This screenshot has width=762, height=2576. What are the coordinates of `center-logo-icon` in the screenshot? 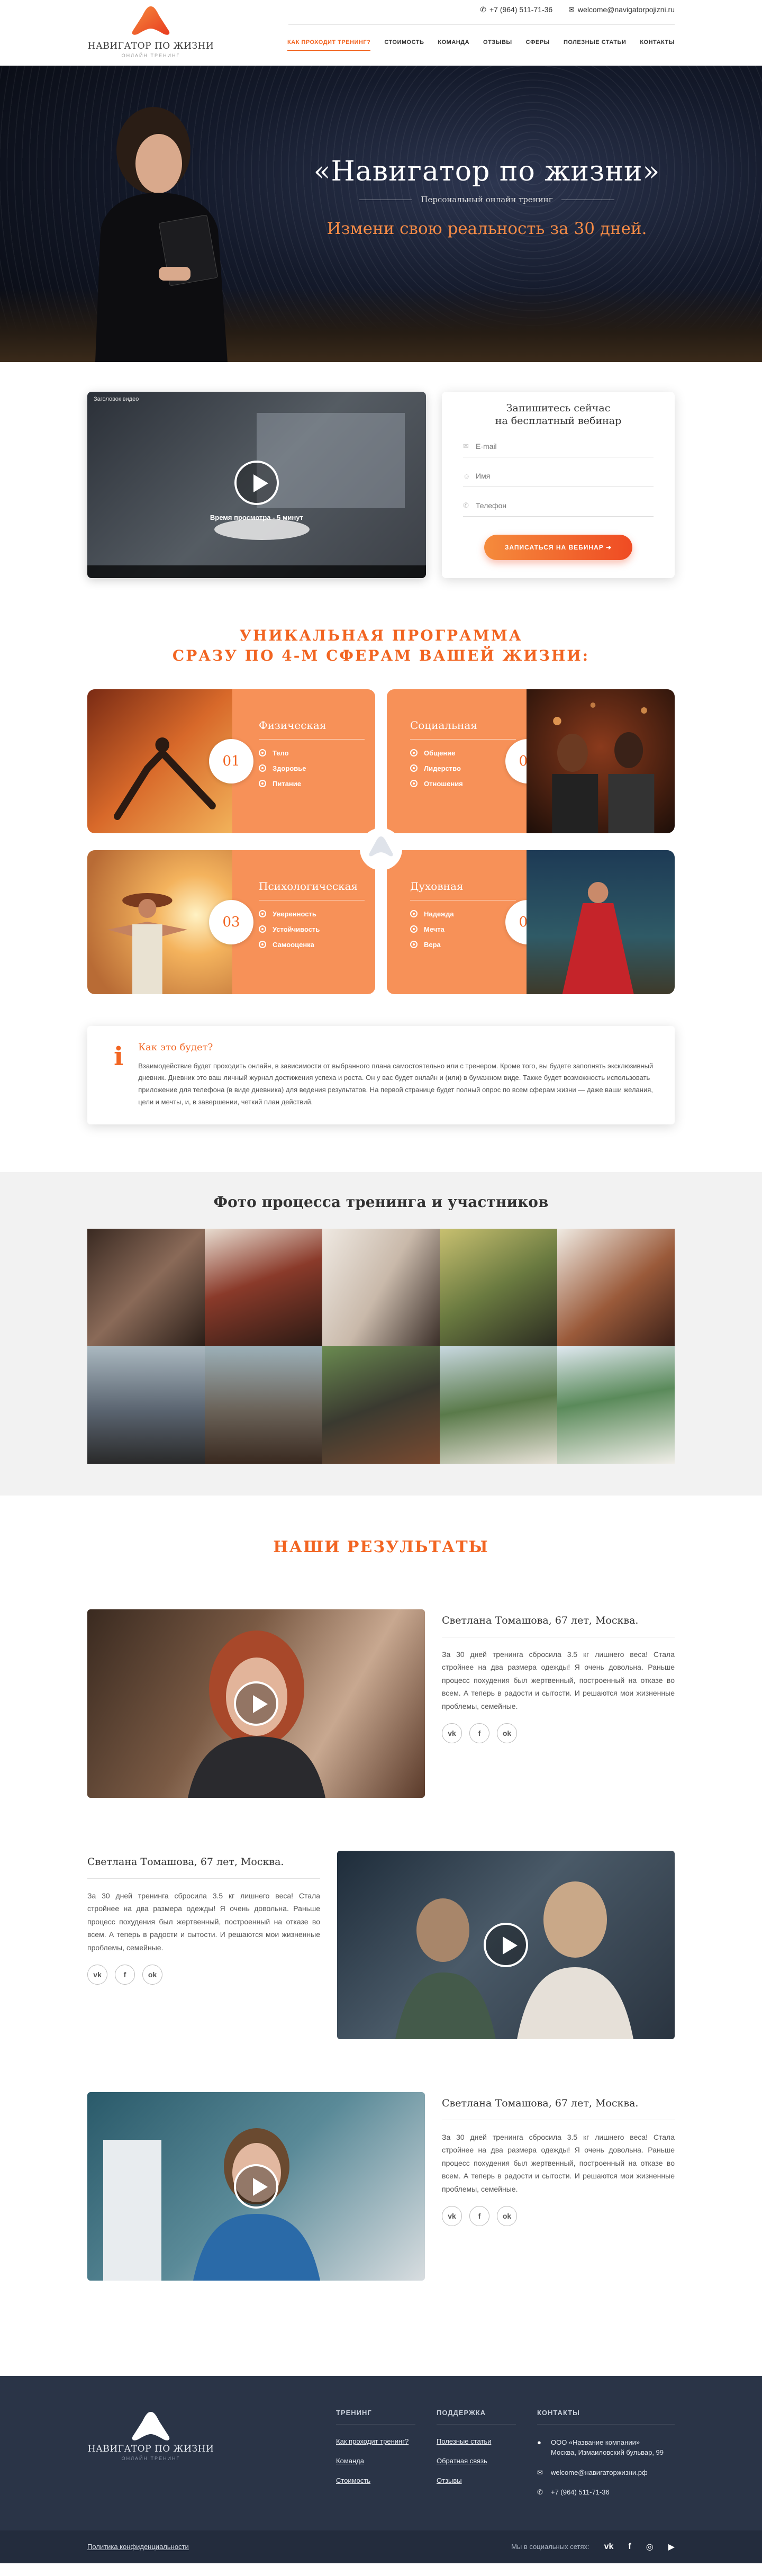 It's located at (381, 848).